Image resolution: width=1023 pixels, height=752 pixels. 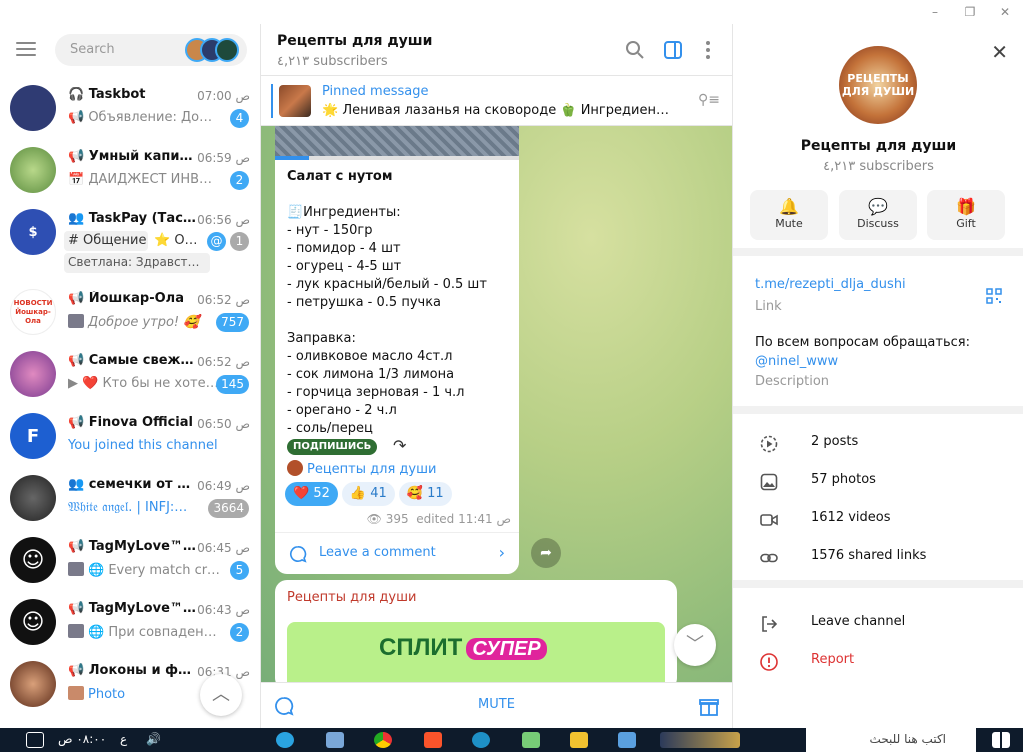 What do you see at coordinates (383, 740) in the screenshot?
I see `chrome-icon` at bounding box center [383, 740].